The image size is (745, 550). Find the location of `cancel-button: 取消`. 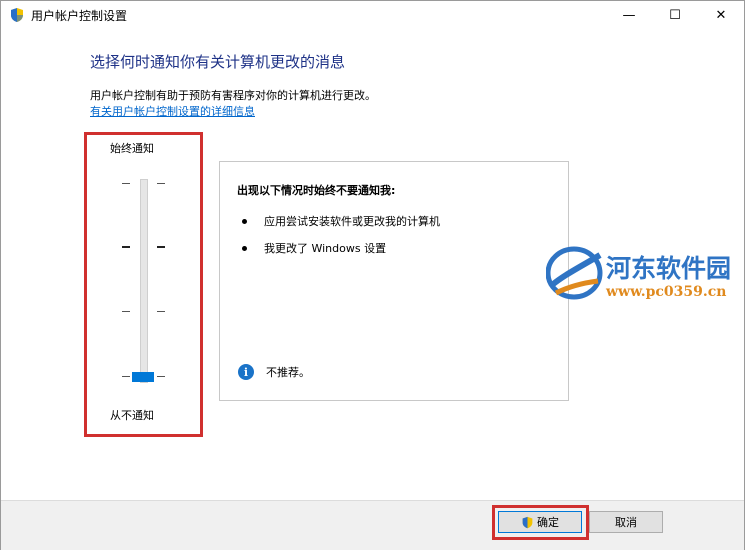

cancel-button: 取消 is located at coordinates (626, 522).